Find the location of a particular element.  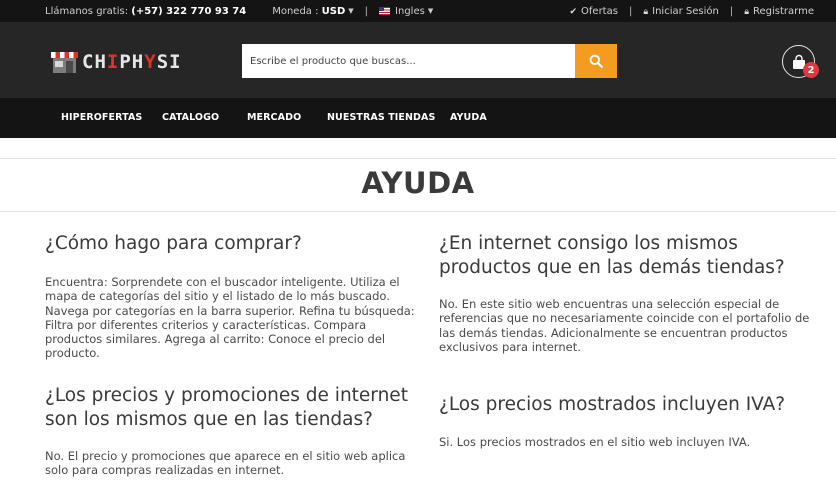

faq-question: ¿Los precios mostrados incluyen IVA? is located at coordinates (612, 404).